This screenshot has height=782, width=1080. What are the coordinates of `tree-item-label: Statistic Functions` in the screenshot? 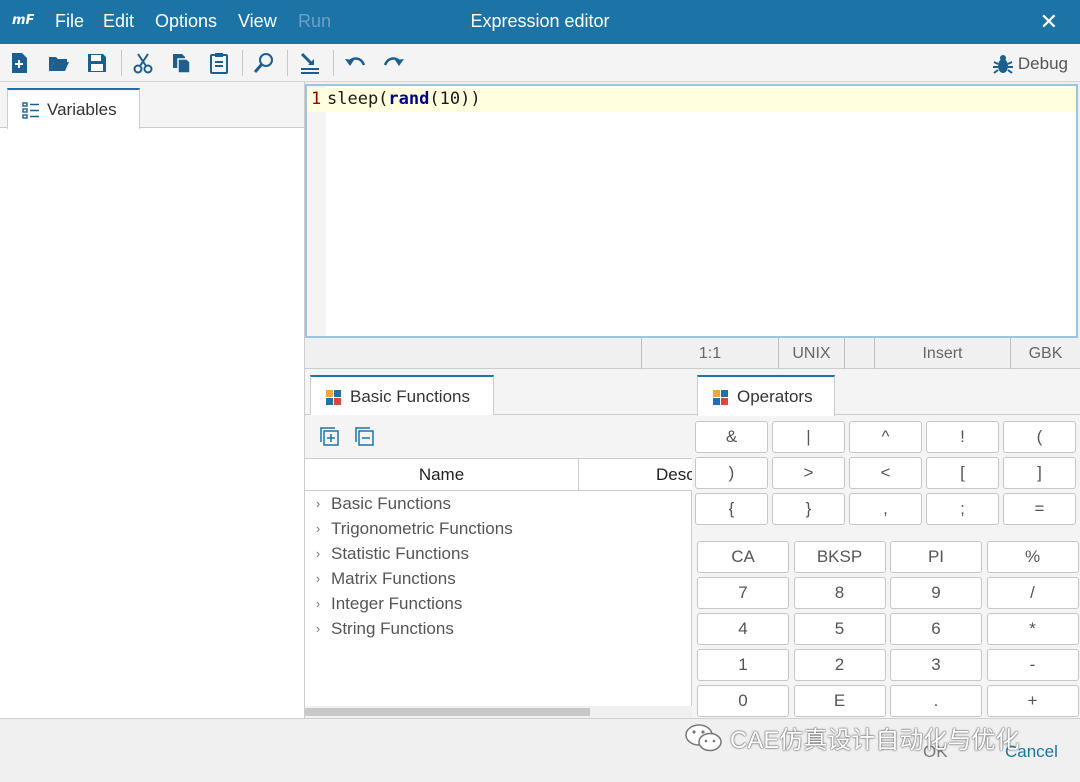 It's located at (400, 553).